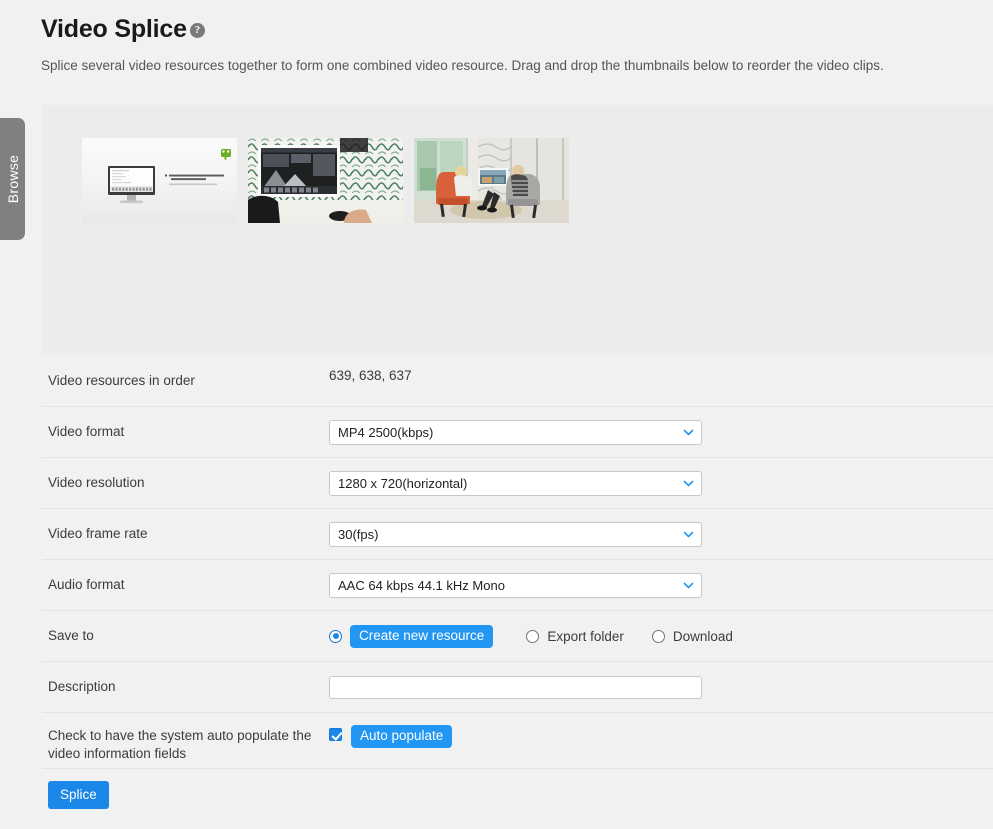  Describe the element at coordinates (517, 381) in the screenshot. I see `row-video-resources: Video resources in order 639, 638, 637` at that location.